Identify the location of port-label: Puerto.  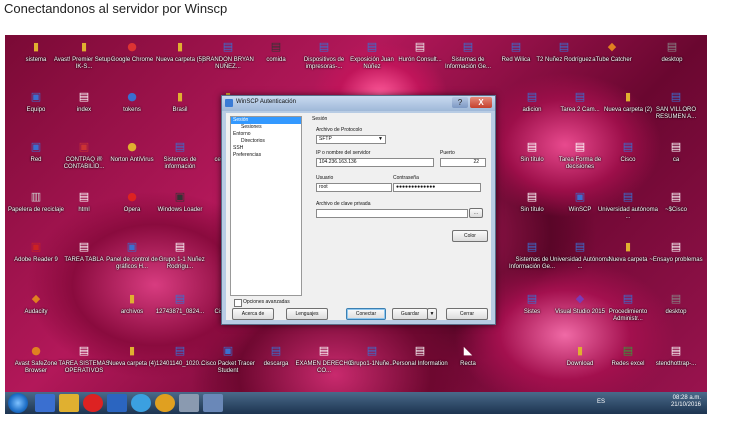
(447, 153).